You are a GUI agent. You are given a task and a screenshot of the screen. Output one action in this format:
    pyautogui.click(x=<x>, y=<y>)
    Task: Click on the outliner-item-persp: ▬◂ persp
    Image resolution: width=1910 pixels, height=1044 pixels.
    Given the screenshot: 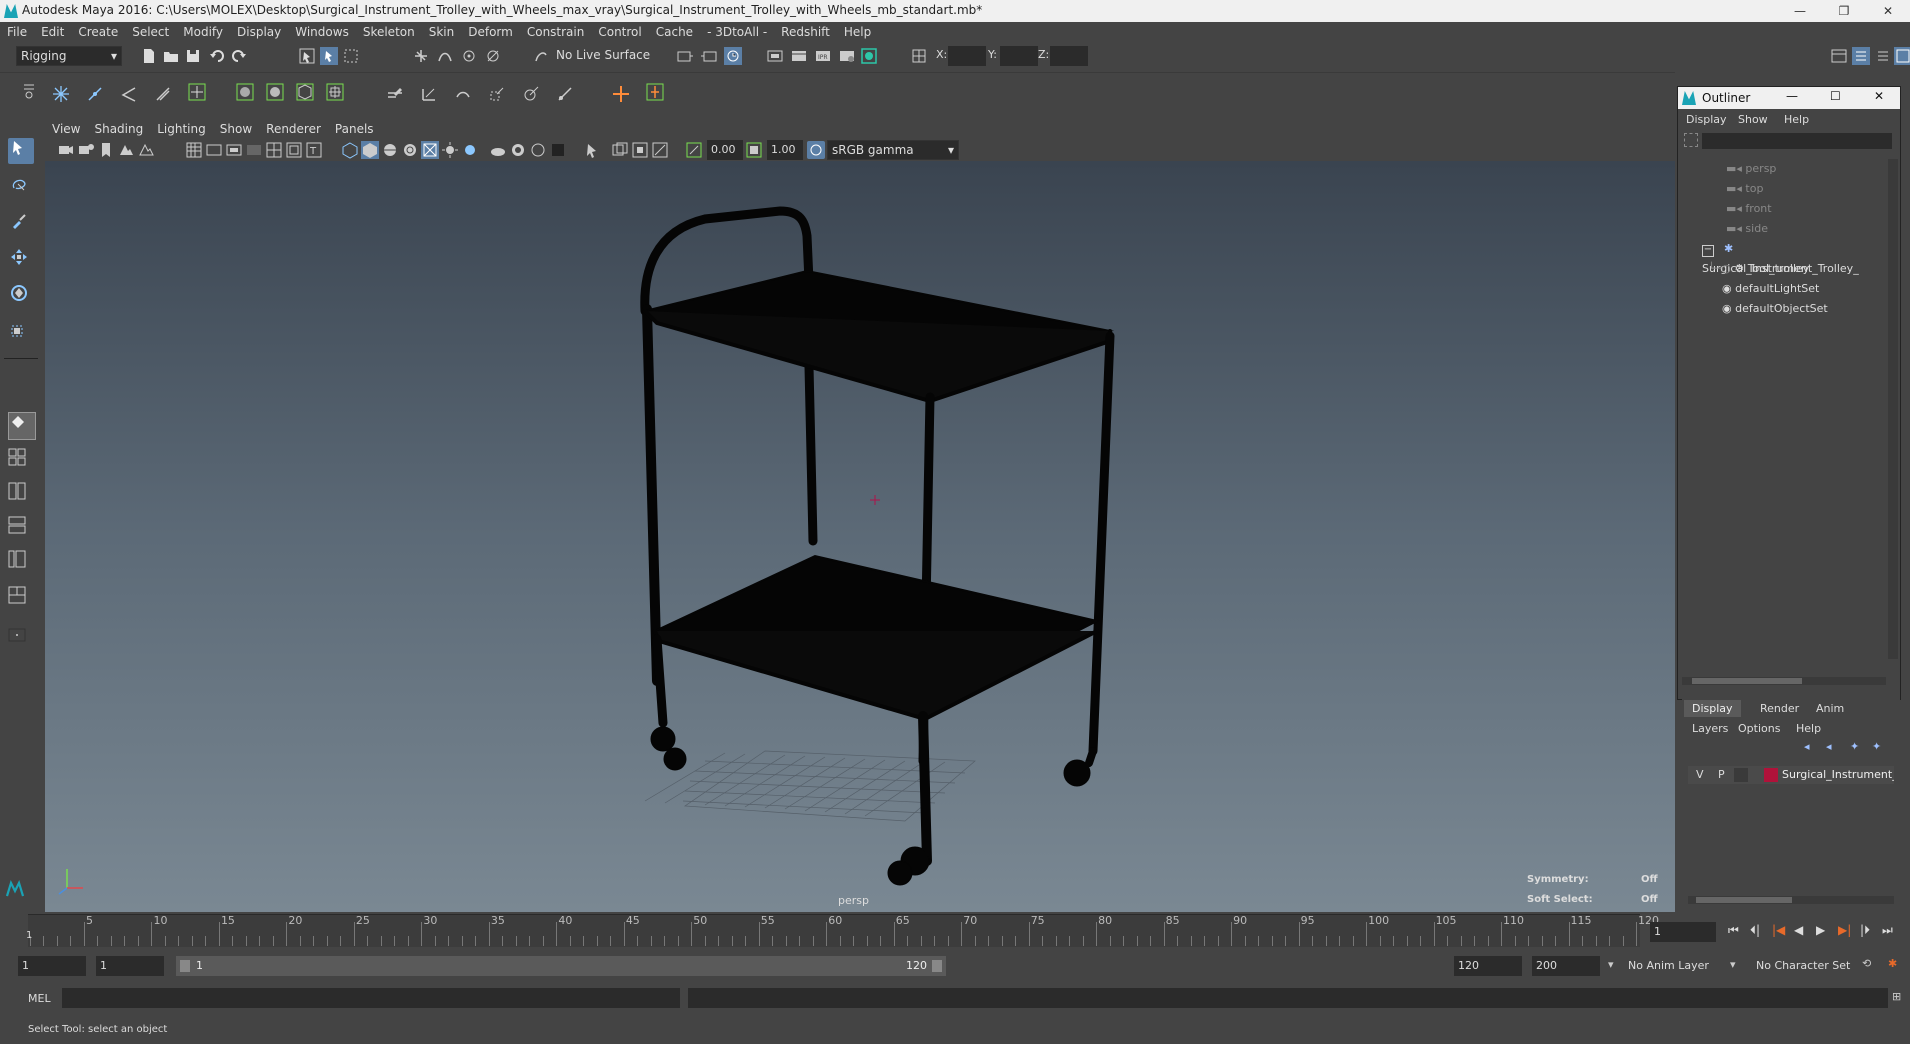 What is the action you would take?
    pyautogui.click(x=1751, y=169)
    